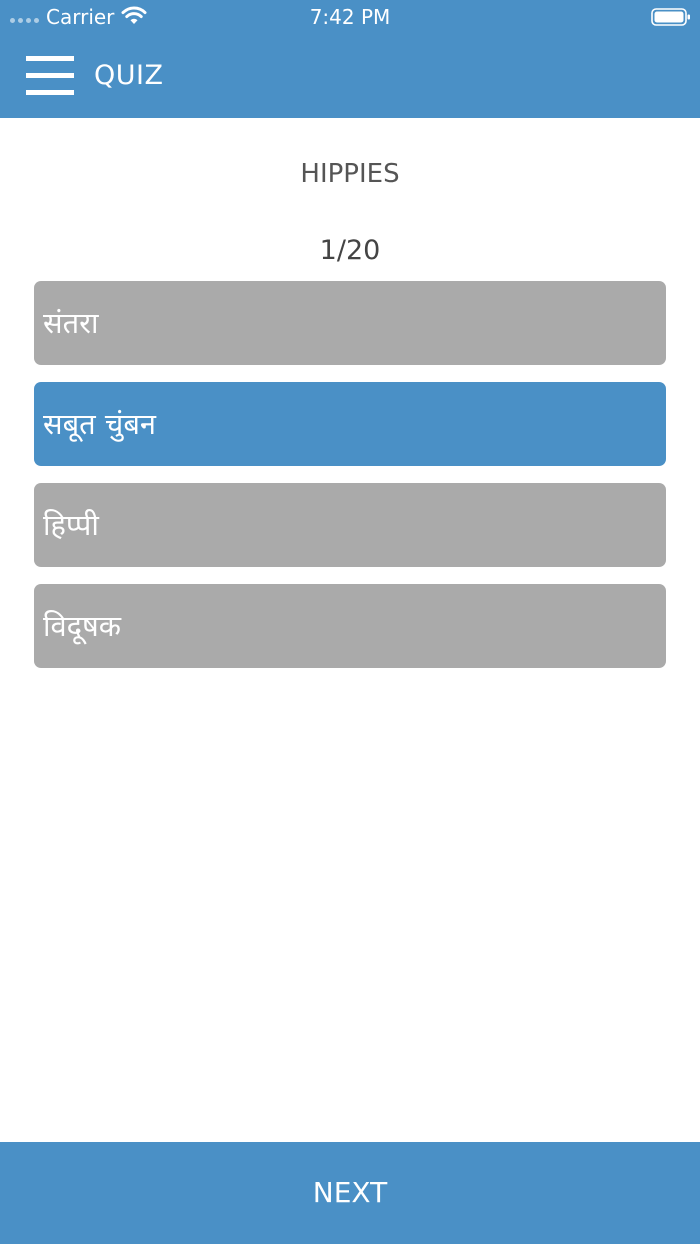 The height and width of the screenshot is (1244, 700). Describe the element at coordinates (350, 250) in the screenshot. I see `quiz-progress: 1/20` at that location.